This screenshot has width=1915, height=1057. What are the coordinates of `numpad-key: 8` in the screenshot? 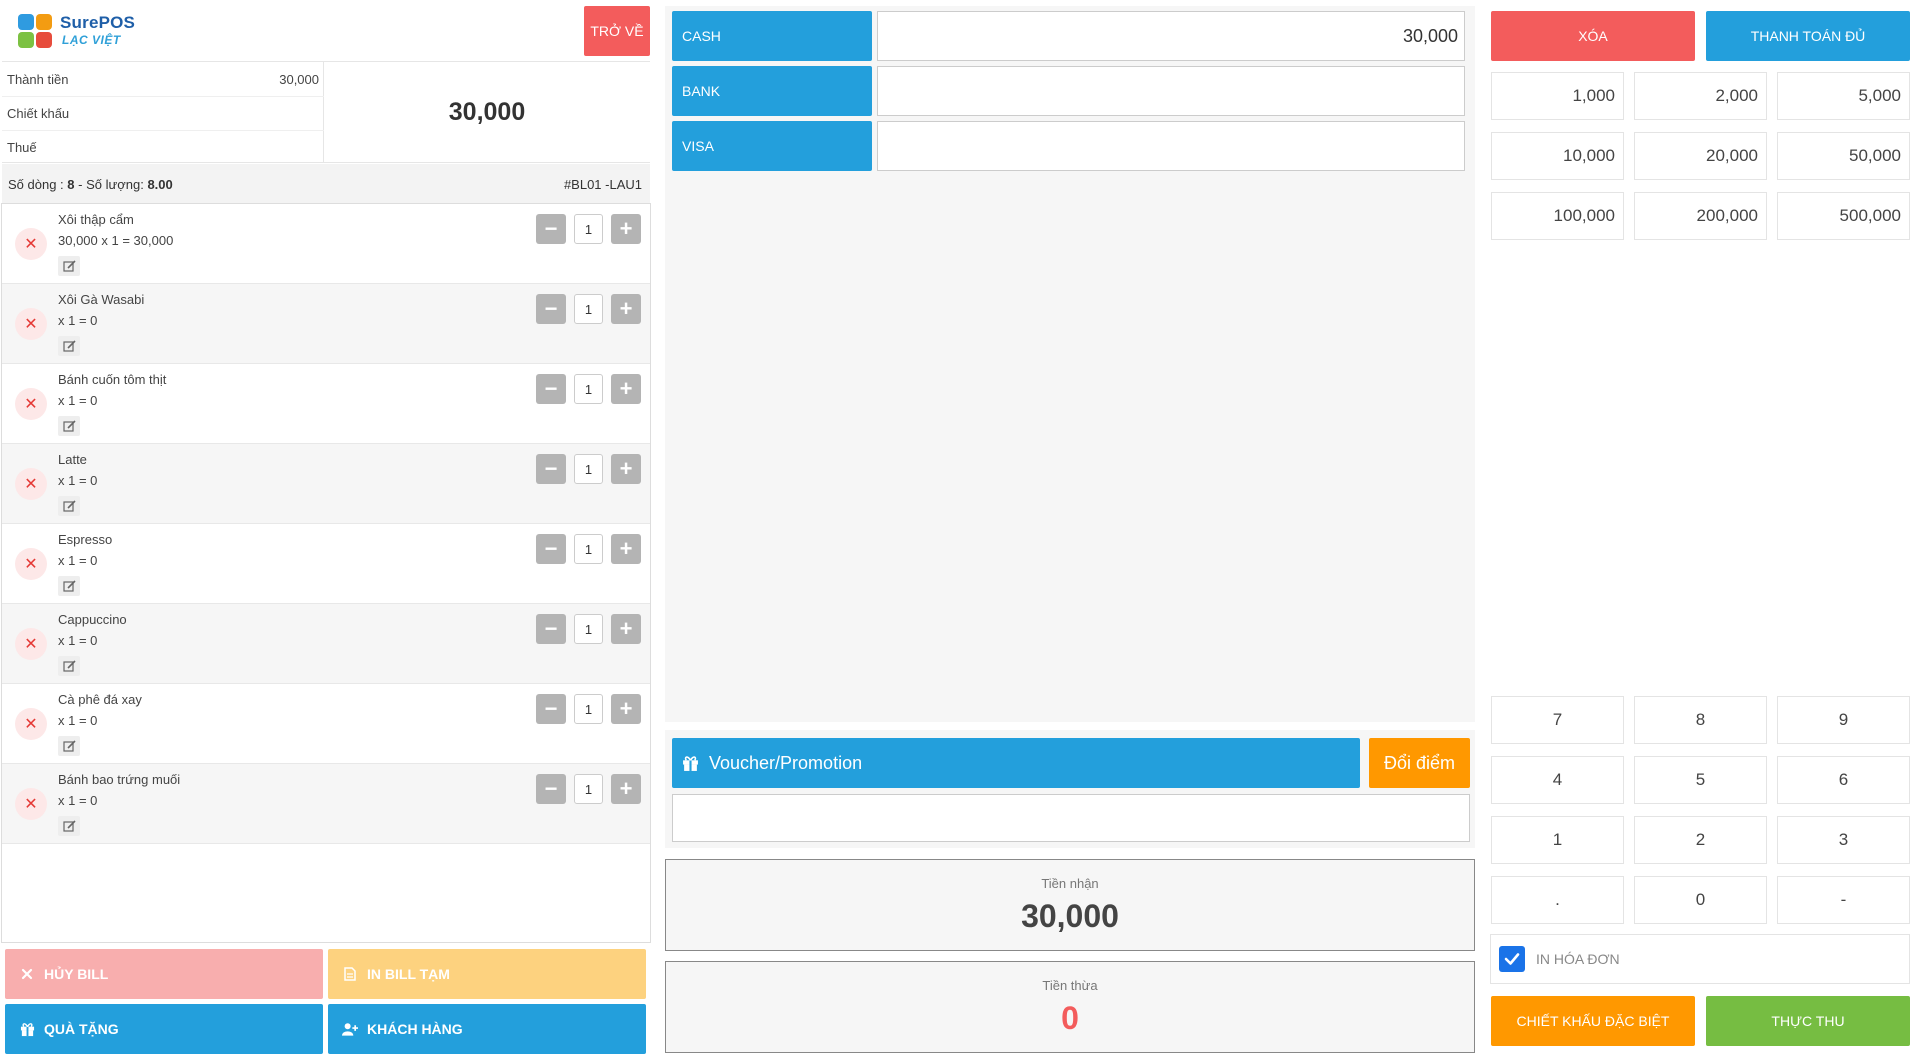 It's located at (1700, 720).